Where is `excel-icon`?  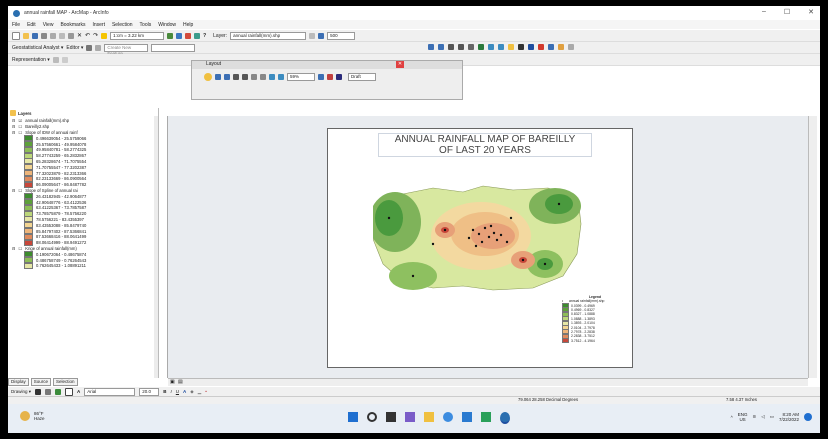 excel-icon is located at coordinates (486, 417).